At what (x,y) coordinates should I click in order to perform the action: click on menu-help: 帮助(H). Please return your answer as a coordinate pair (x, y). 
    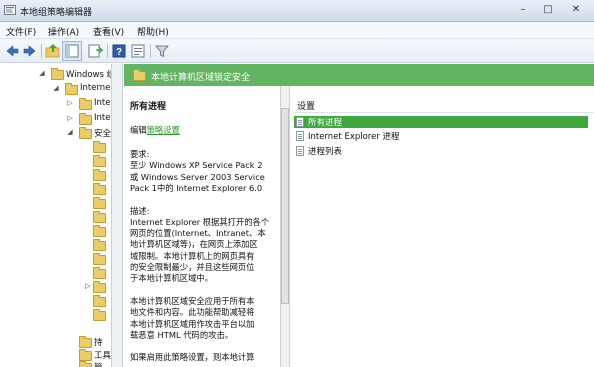
    Looking at the image, I should click on (153, 31).